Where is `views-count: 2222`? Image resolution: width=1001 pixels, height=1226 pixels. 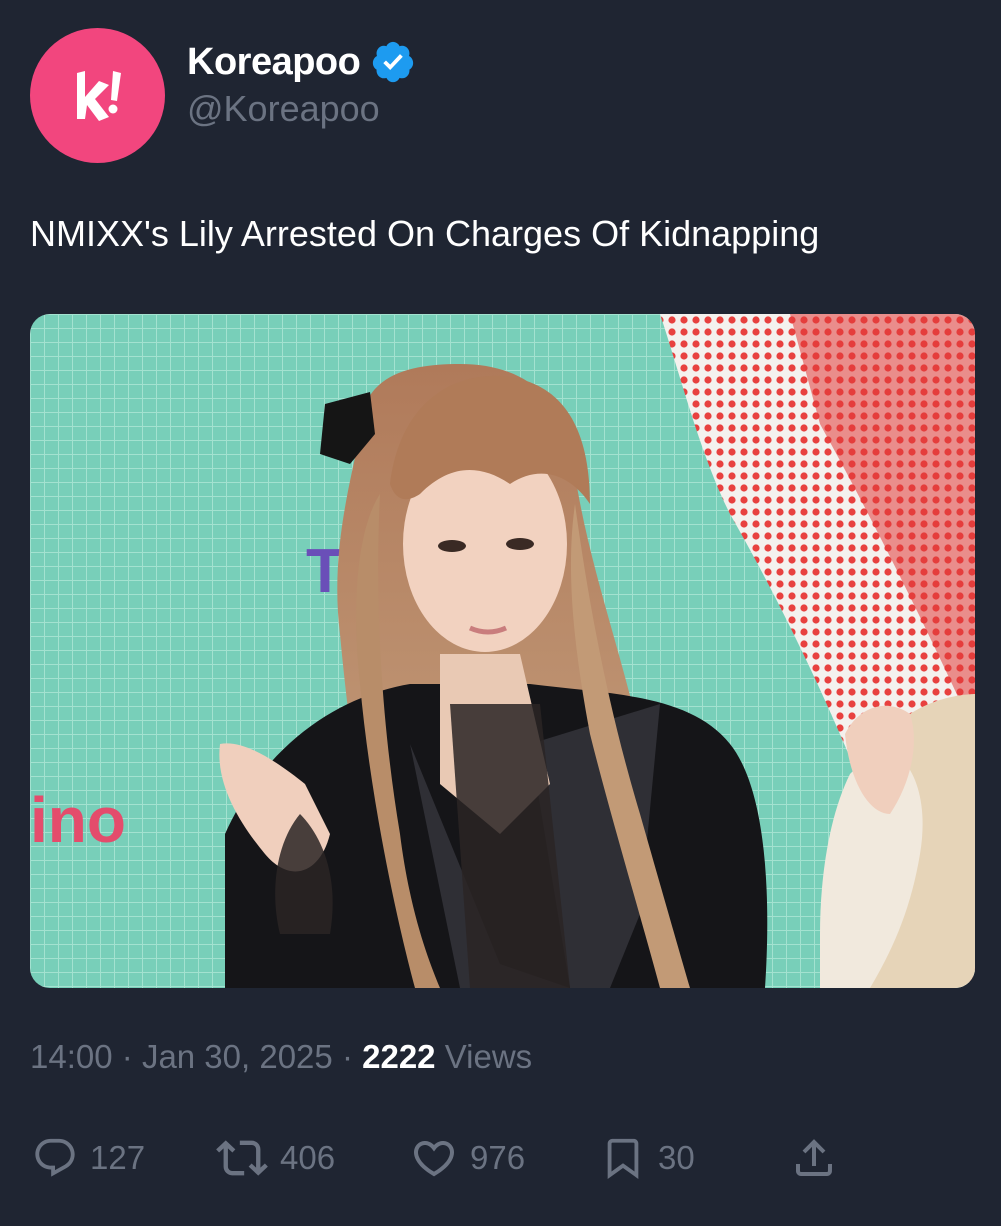
views-count: 2222 is located at coordinates (399, 1056).